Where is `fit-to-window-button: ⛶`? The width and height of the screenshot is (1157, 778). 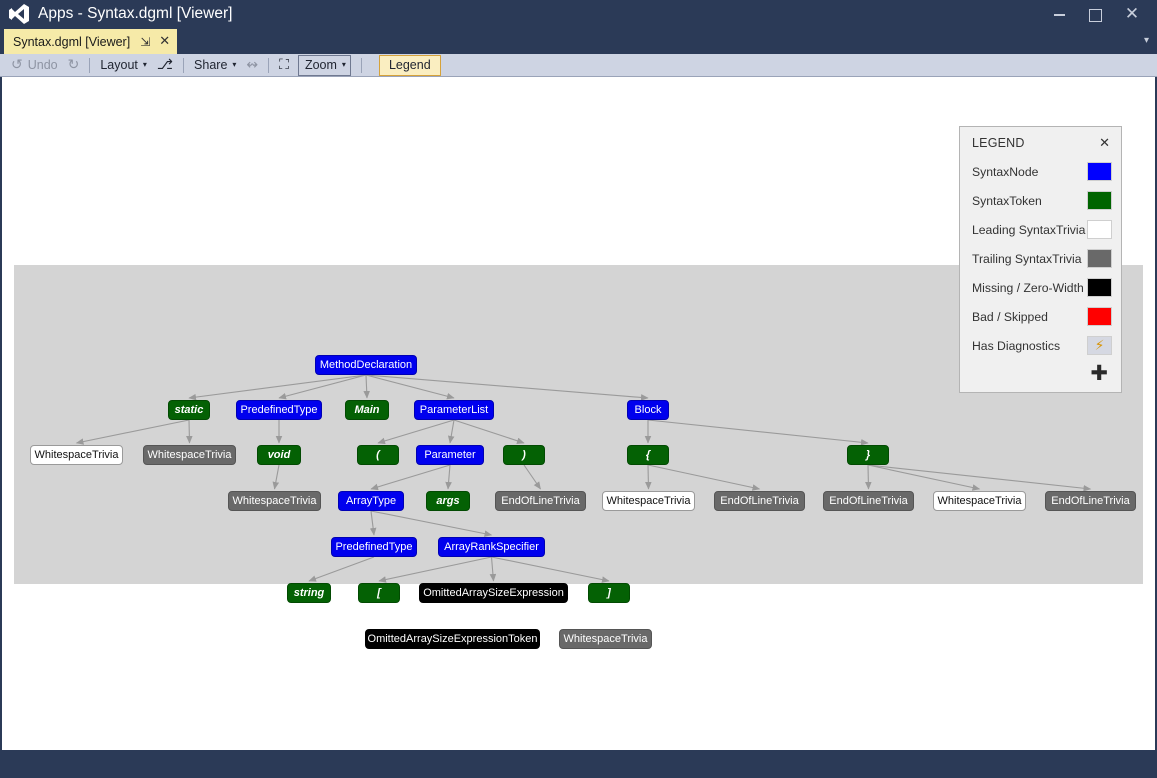 fit-to-window-button: ⛶ is located at coordinates (284, 65).